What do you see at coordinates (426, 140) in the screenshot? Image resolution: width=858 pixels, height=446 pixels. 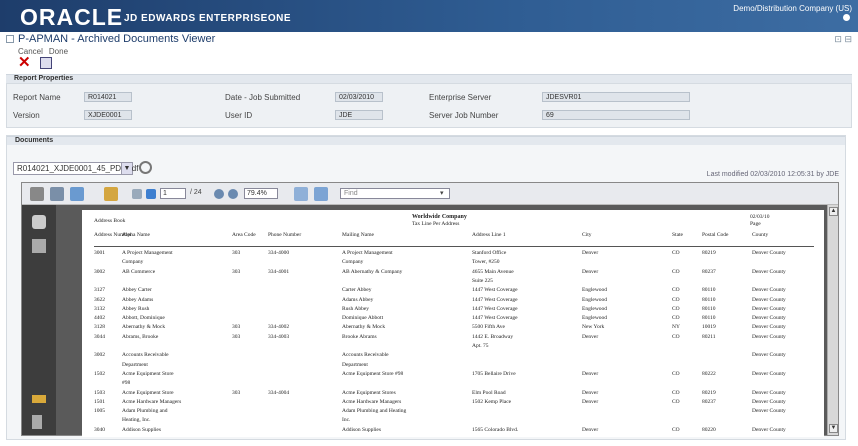 I see `documents-header: Documents` at bounding box center [426, 140].